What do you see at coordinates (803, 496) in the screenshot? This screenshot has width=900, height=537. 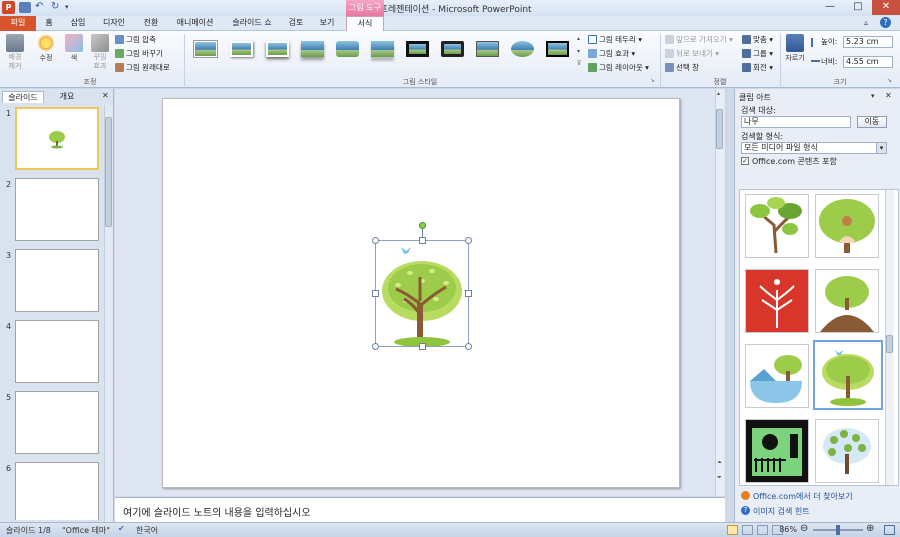 I see `more-at-office-link: Office.com에서 더 찾아보기` at bounding box center [803, 496].